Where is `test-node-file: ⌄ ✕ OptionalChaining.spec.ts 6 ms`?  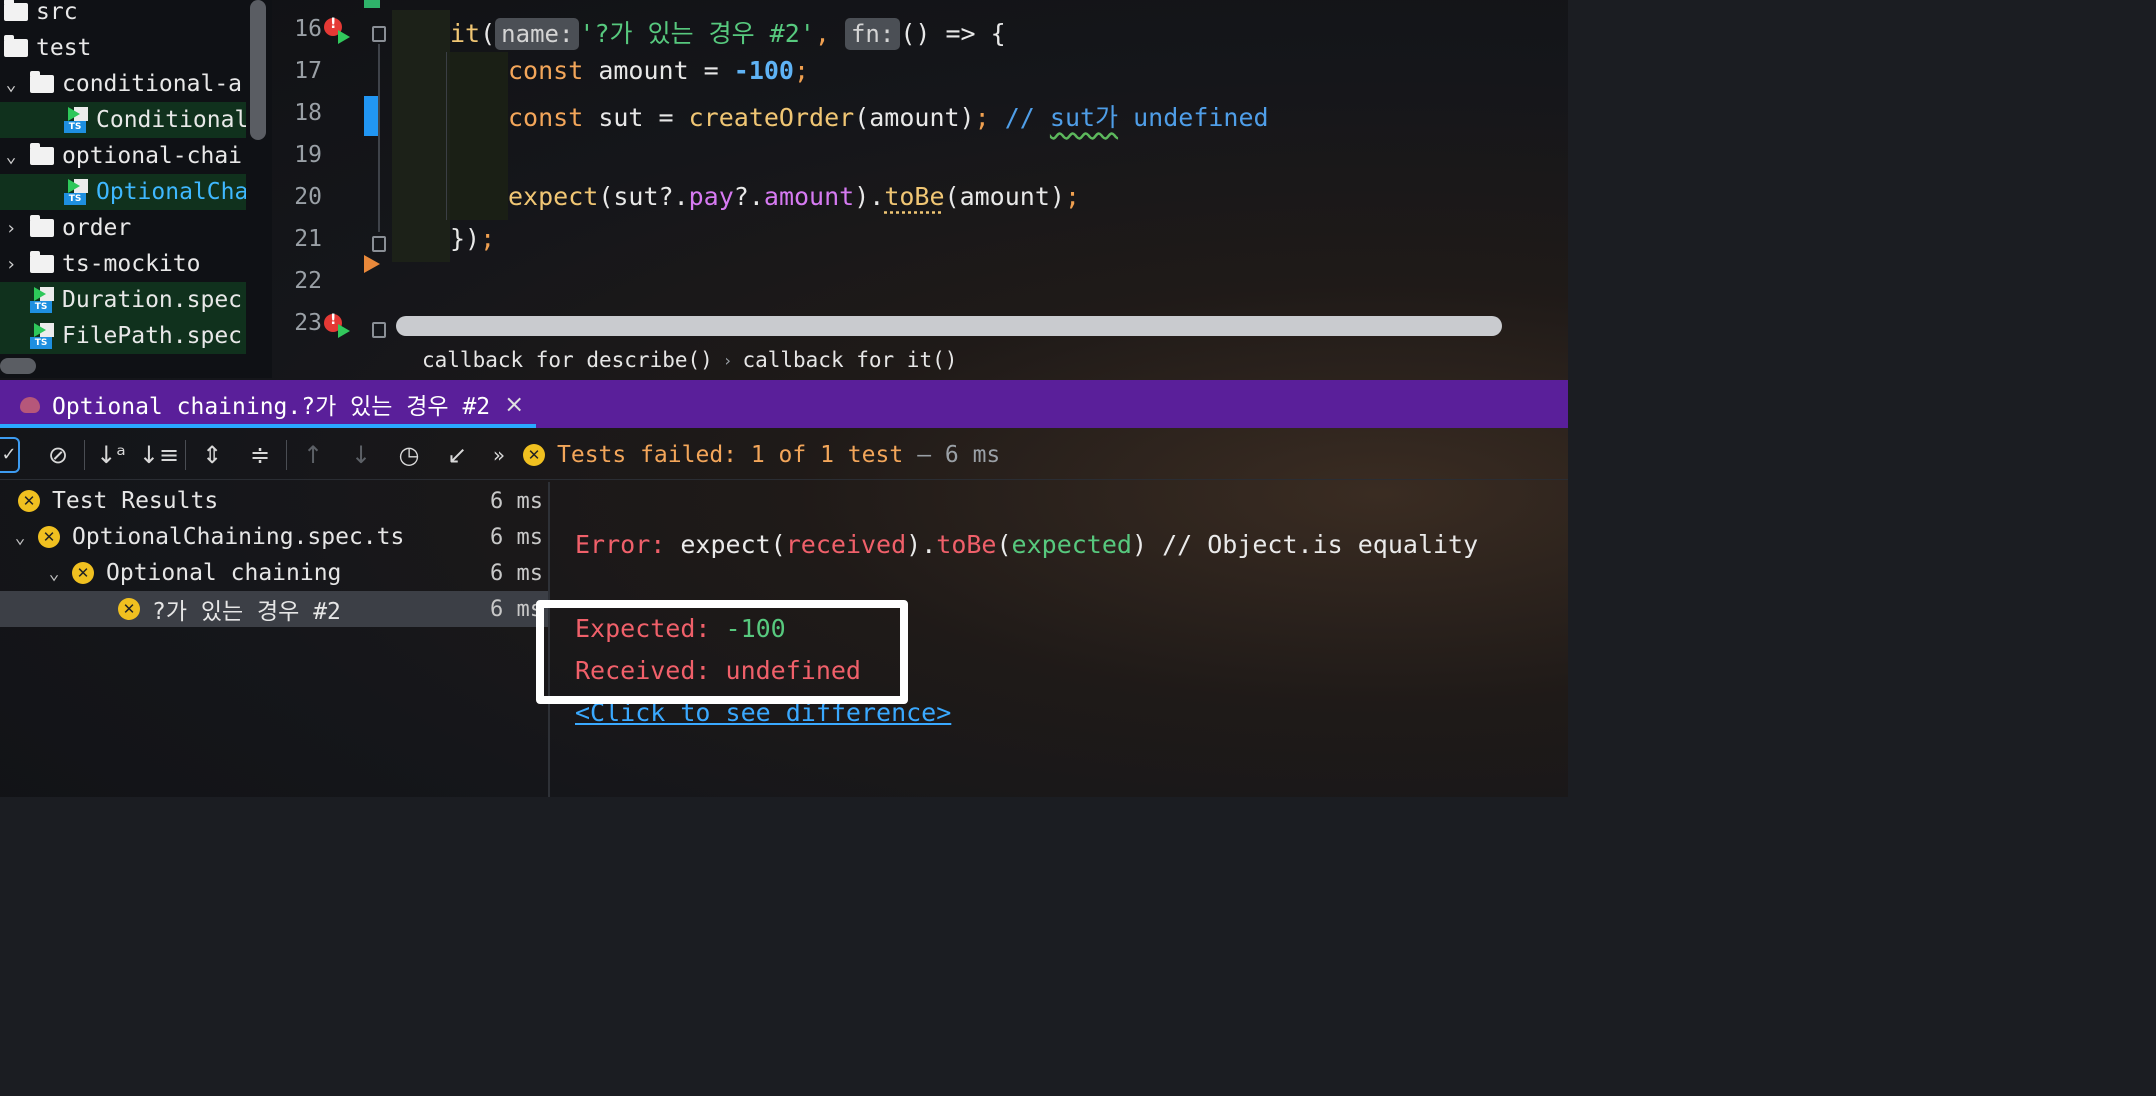 test-node-file: ⌄ ✕ OptionalChaining.spec.ts 6 ms is located at coordinates (274, 537).